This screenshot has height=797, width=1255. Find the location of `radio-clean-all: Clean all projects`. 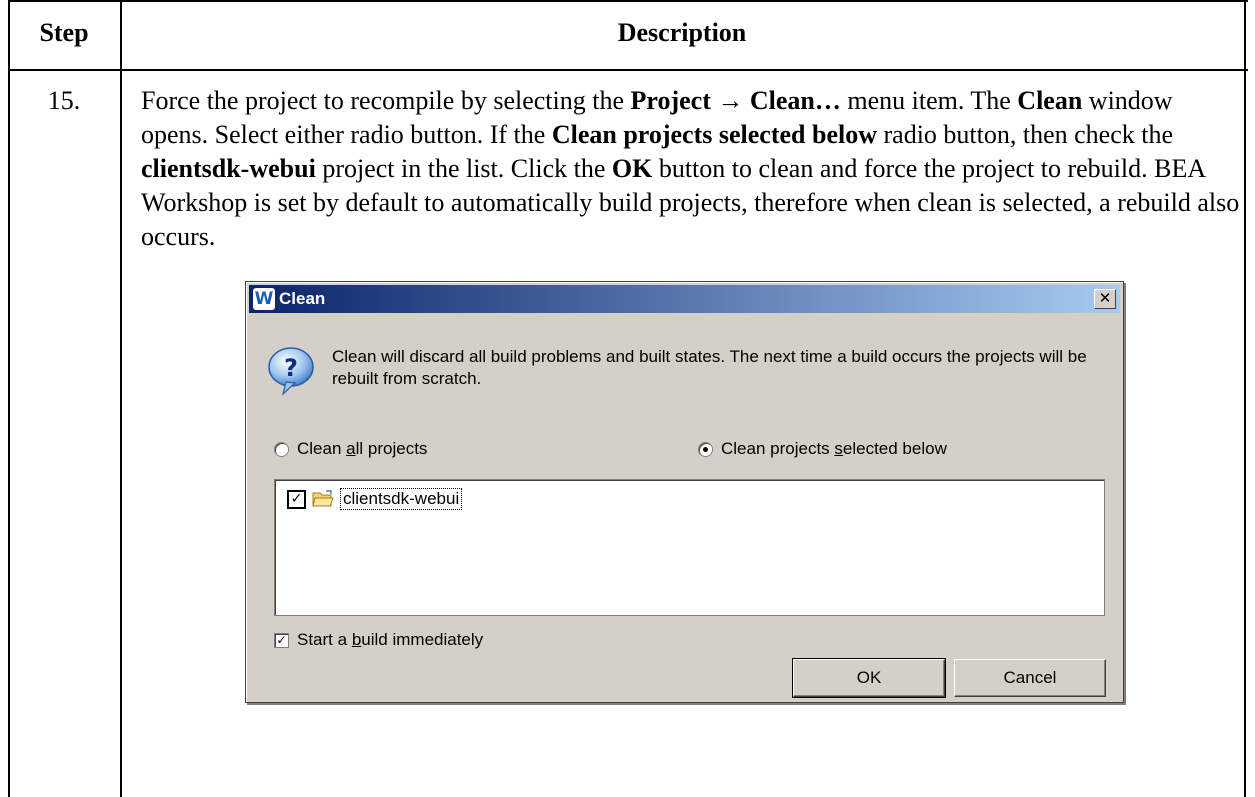

radio-clean-all: Clean all projects is located at coordinates (350, 449).